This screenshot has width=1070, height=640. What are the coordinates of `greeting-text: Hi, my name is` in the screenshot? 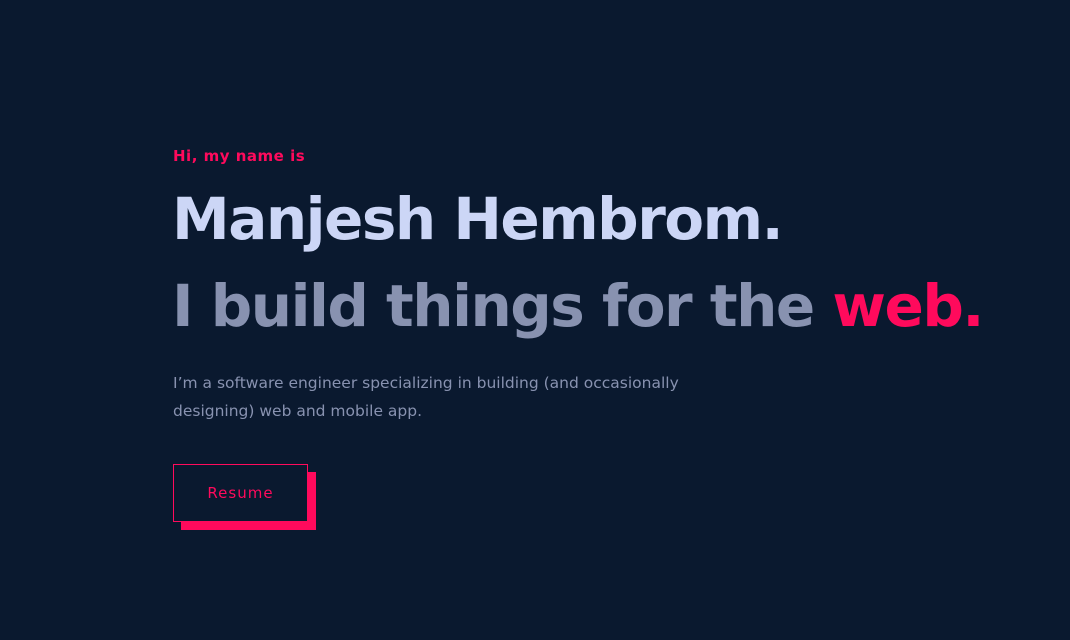 It's located at (239, 156).